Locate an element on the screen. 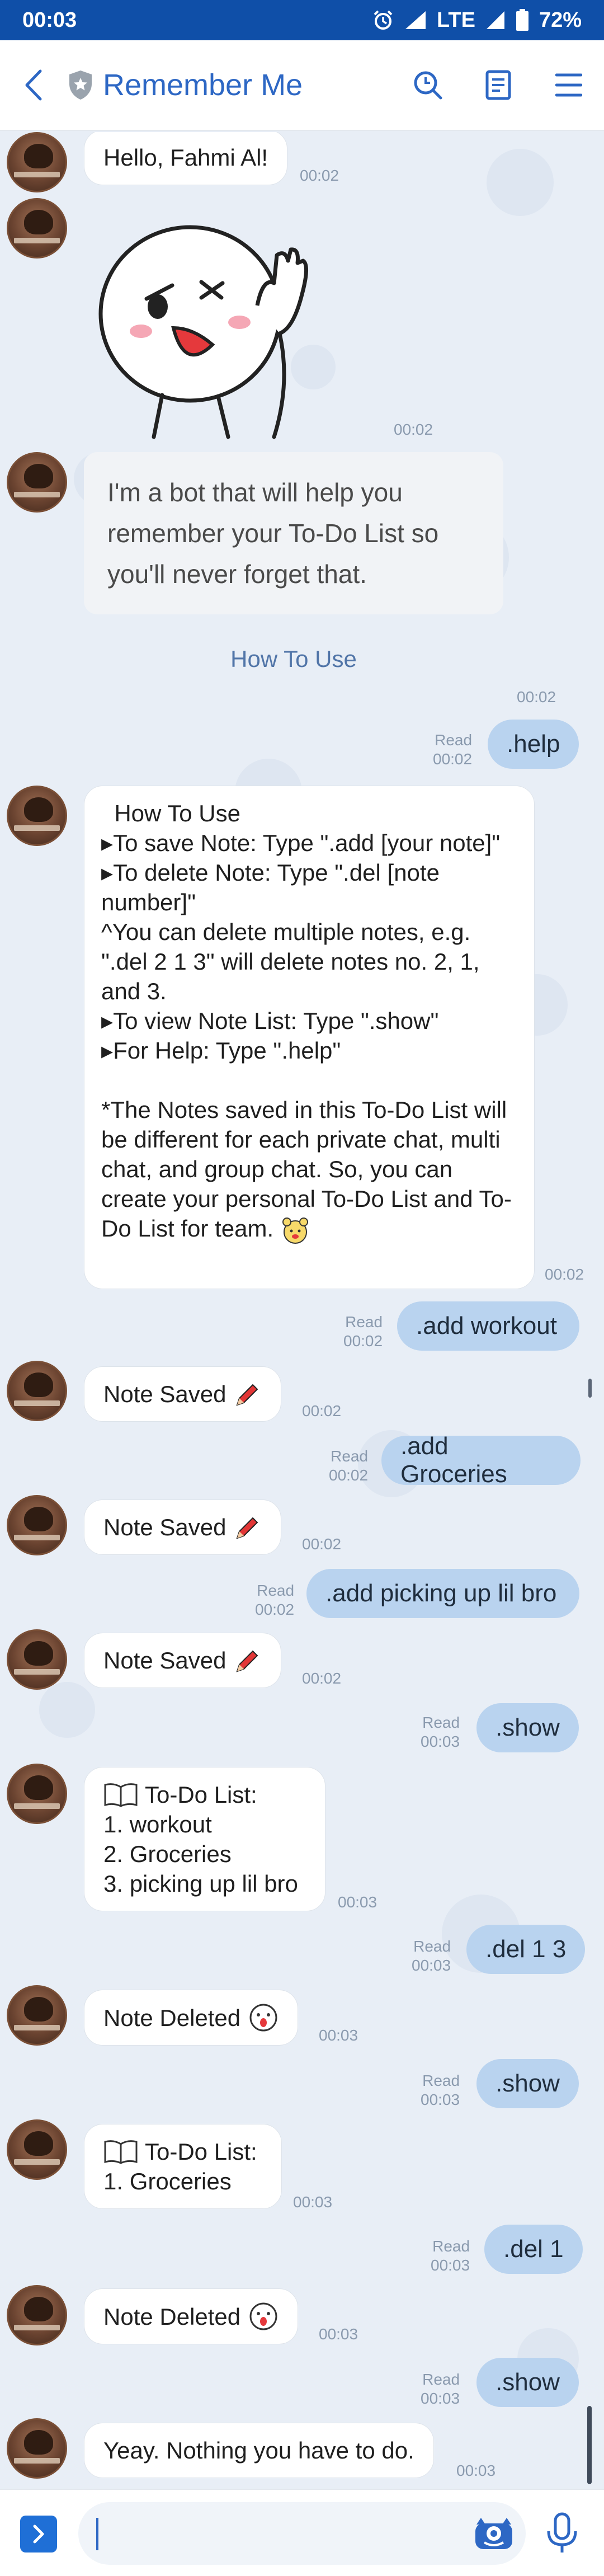  expand-icon is located at coordinates (38, 2534).